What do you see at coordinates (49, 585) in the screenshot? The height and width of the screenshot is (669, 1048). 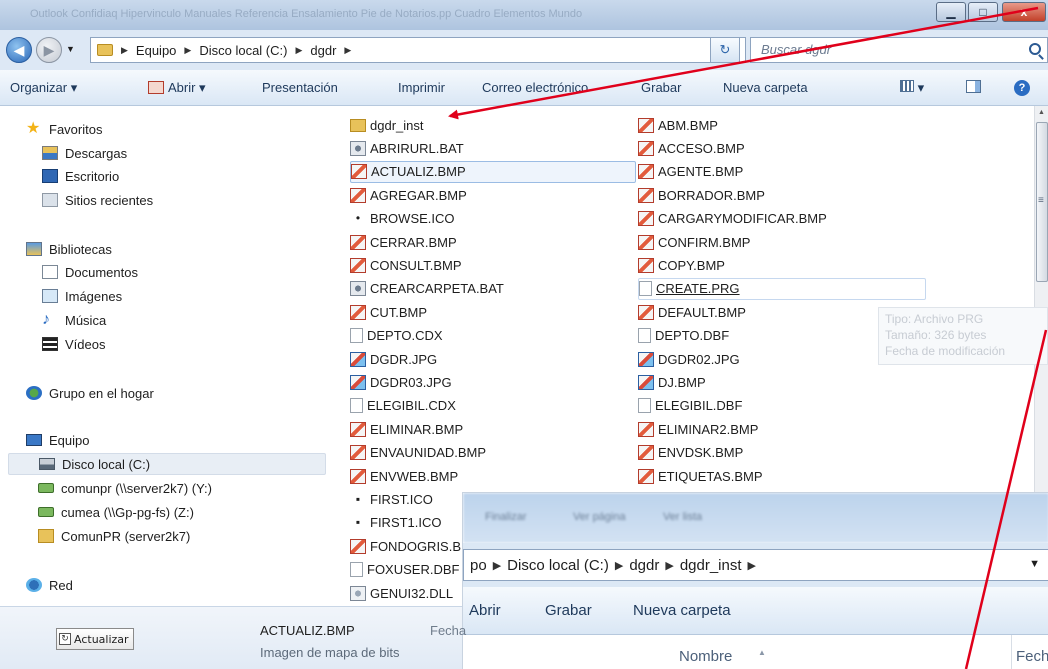 I see `nav-network: Red` at bounding box center [49, 585].